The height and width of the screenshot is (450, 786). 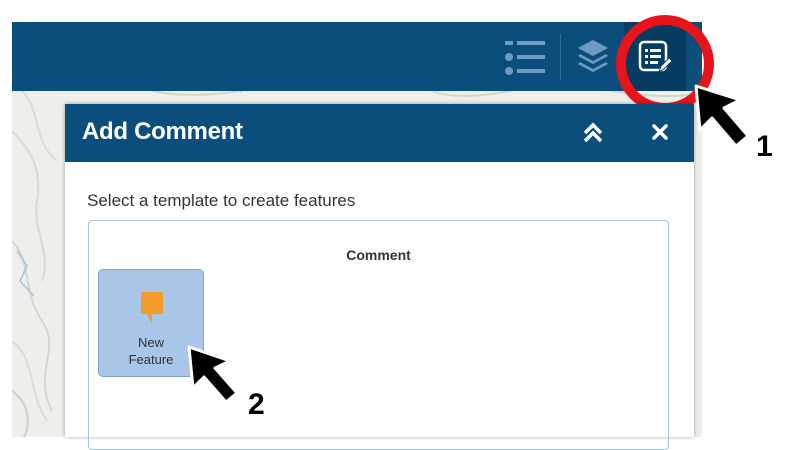 I want to click on panel-title: Add Comment, so click(x=162, y=131).